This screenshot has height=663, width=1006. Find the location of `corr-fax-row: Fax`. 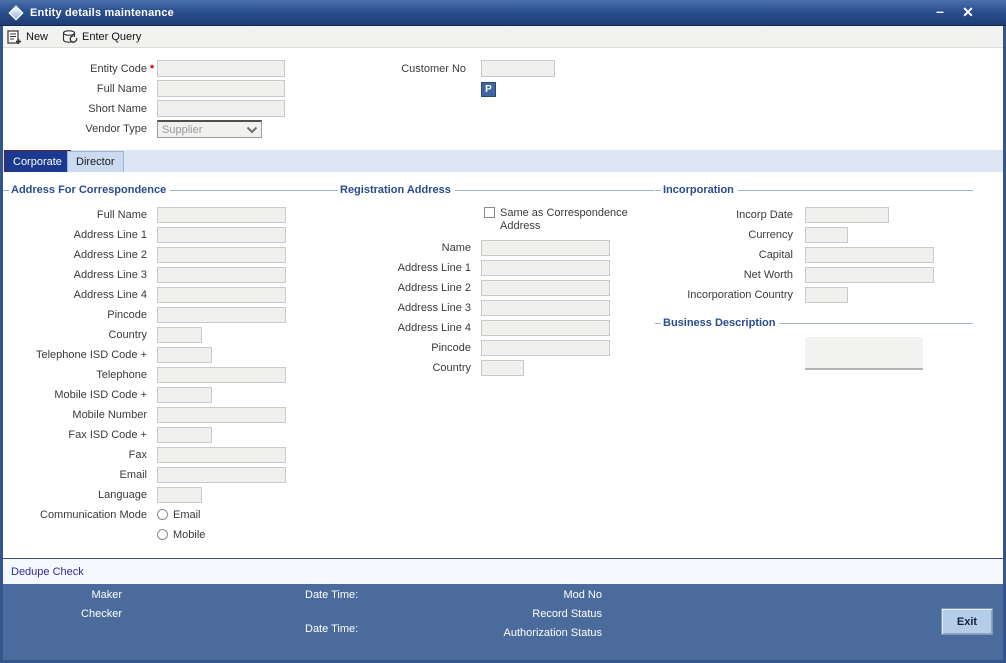

corr-fax-row: Fax is located at coordinates (143, 454).